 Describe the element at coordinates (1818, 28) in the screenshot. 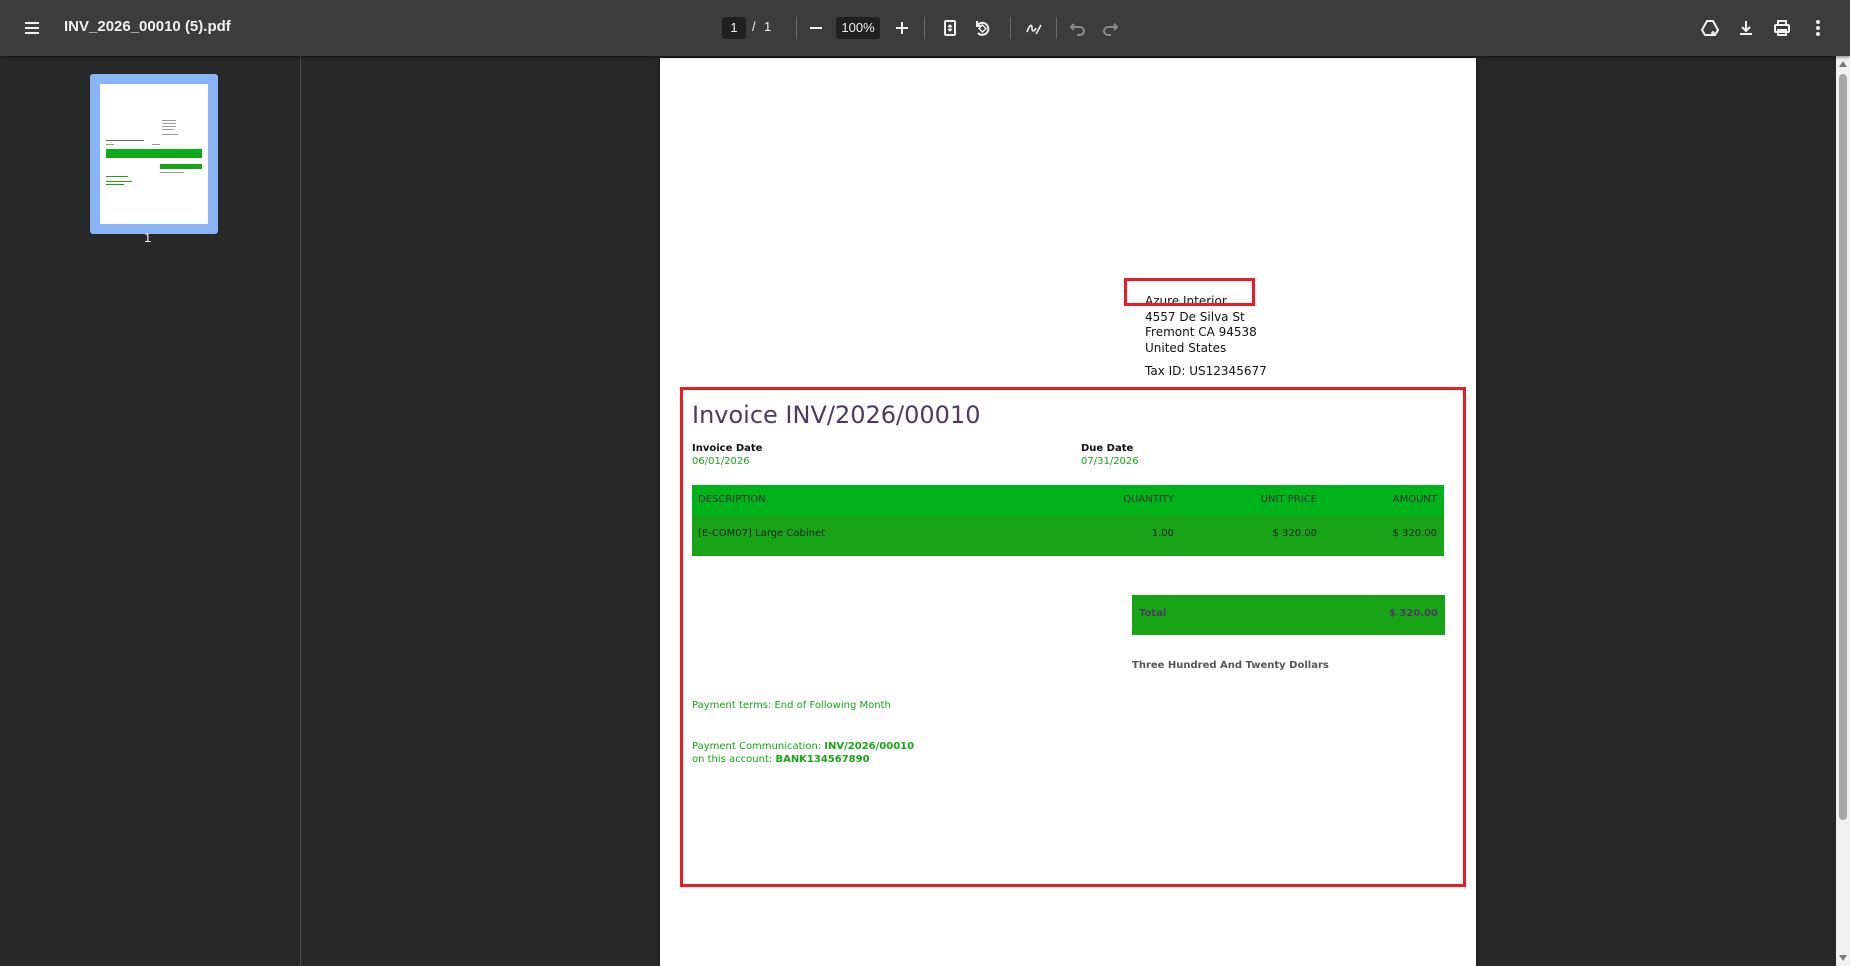

I see `more-icon` at that location.